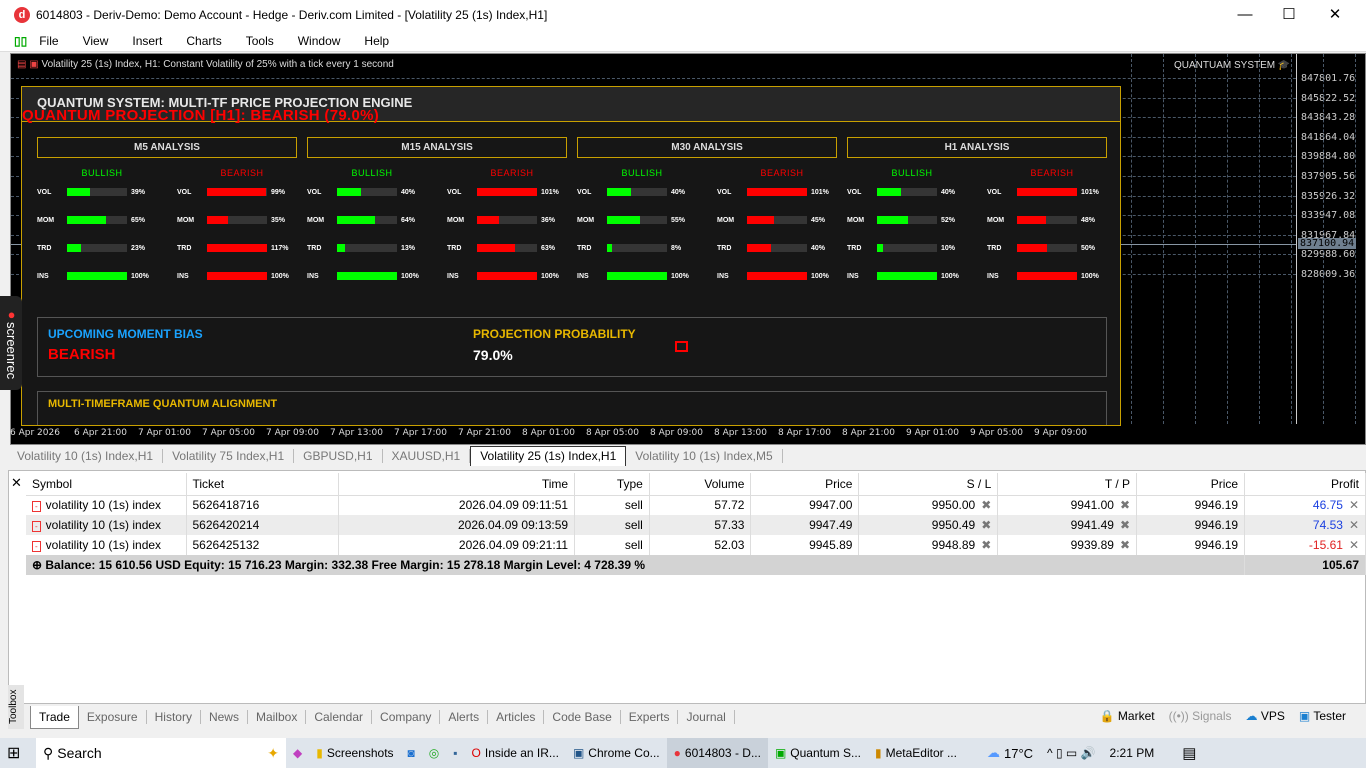 The height and width of the screenshot is (768, 1366). I want to click on system-tray: ^ ▯ ▭ 🔊, so click(1071, 753).